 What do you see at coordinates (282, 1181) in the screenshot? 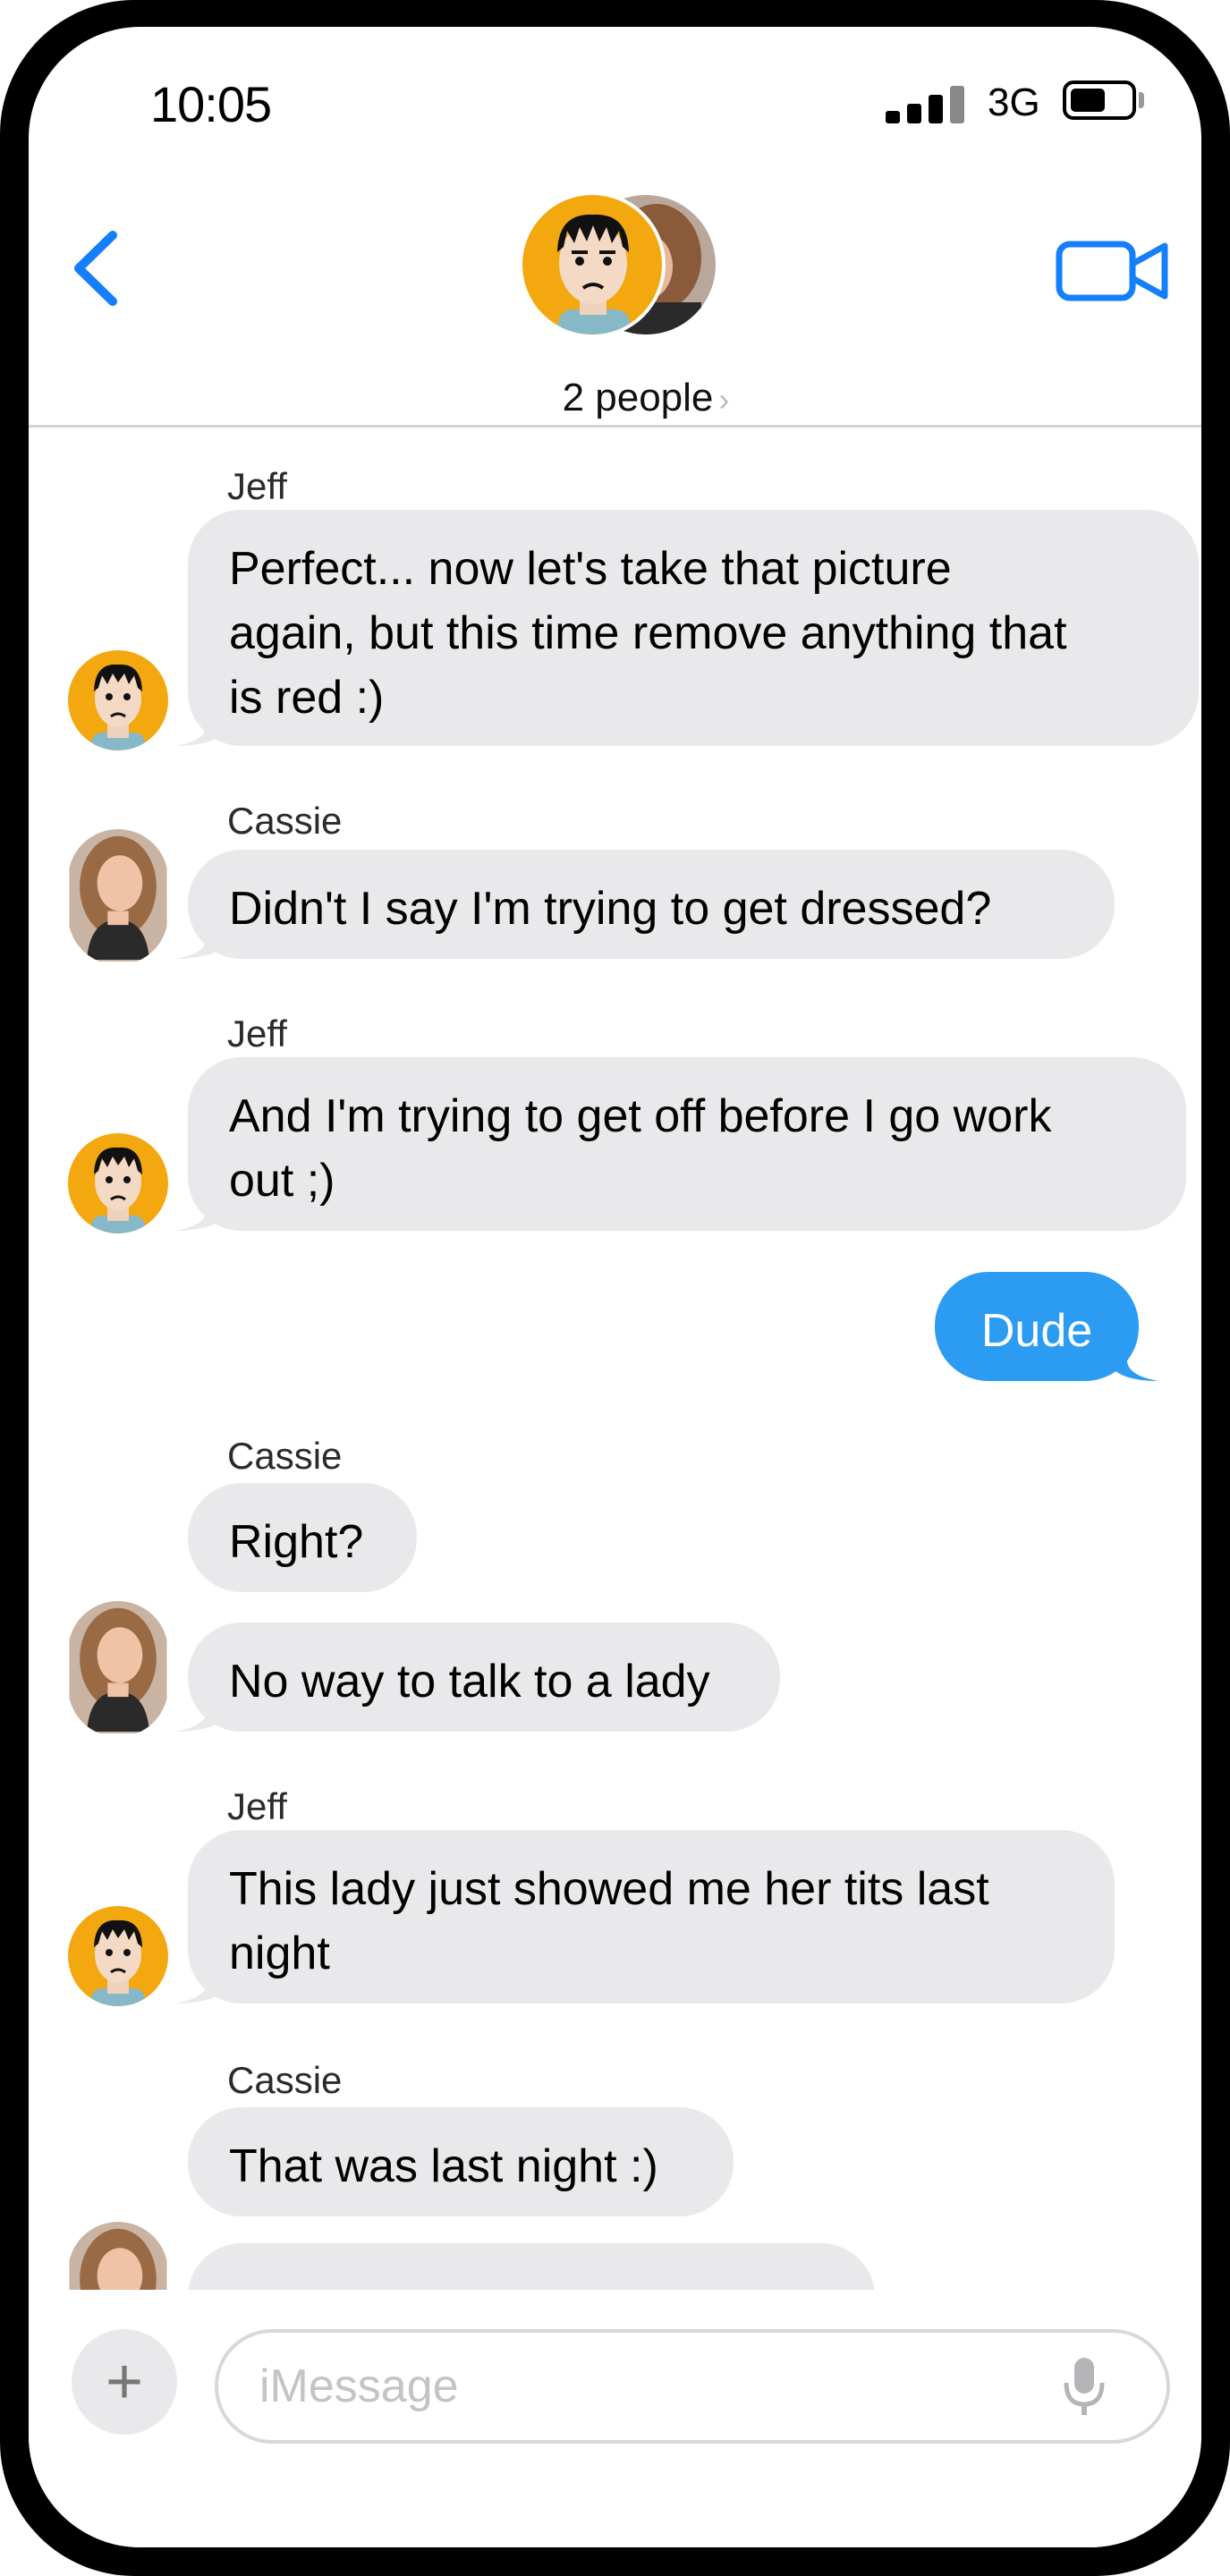
I see `message-line: out ;)` at bounding box center [282, 1181].